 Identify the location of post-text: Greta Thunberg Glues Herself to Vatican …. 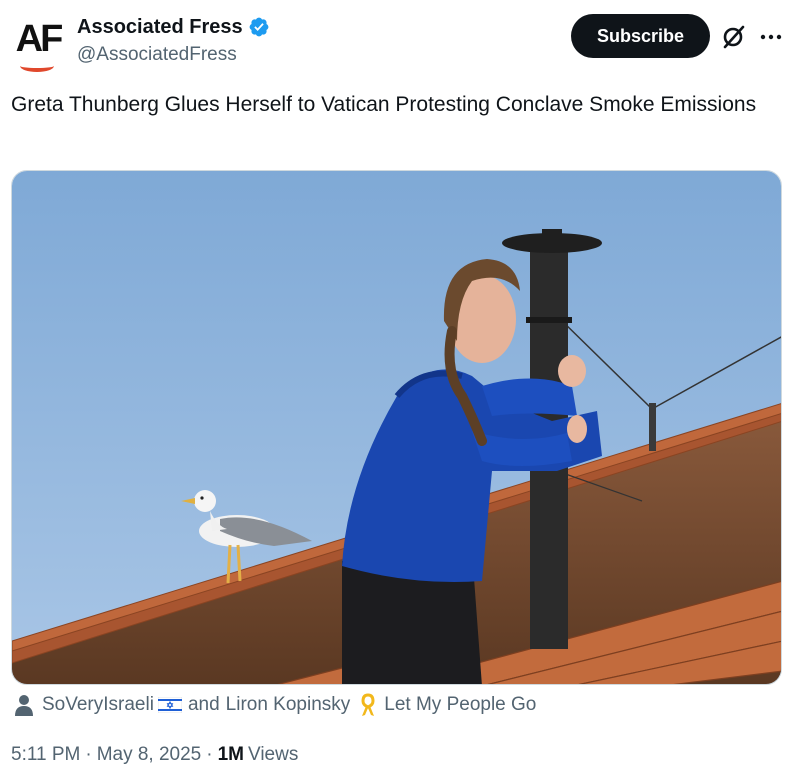
(384, 104).